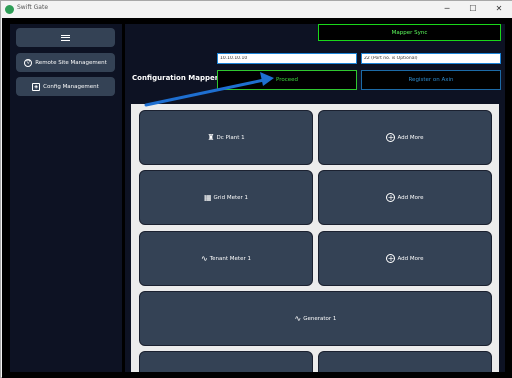 This screenshot has height=378, width=512. I want to click on device-card-tenant-meter: ∿ Tenant Meter 1, so click(226, 258).